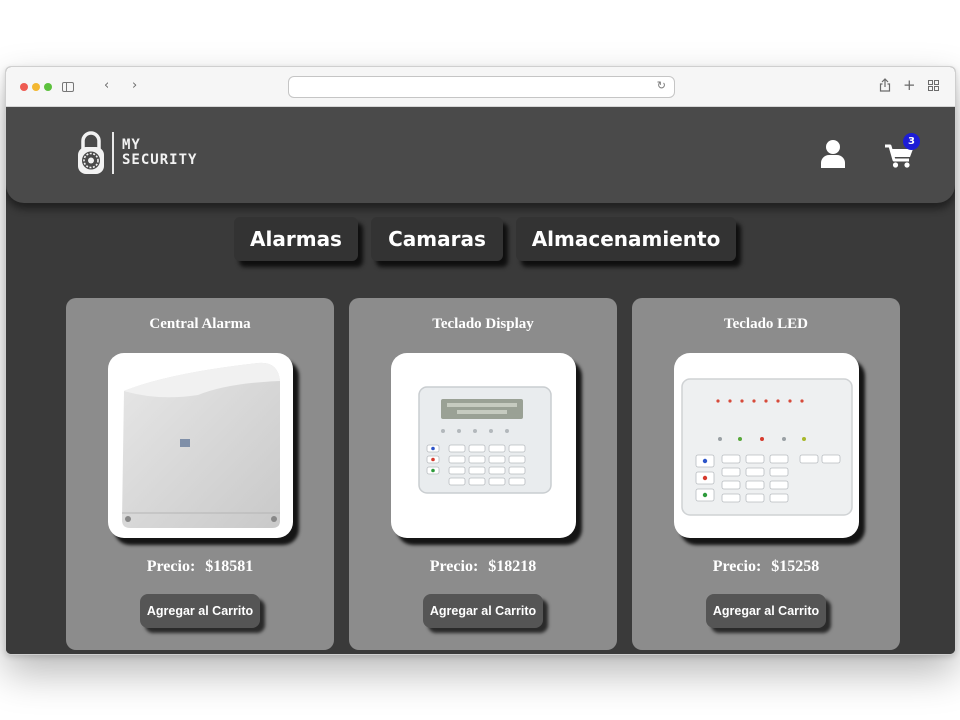 This screenshot has width=960, height=720. I want to click on product-title: Central Alarma, so click(200, 324).